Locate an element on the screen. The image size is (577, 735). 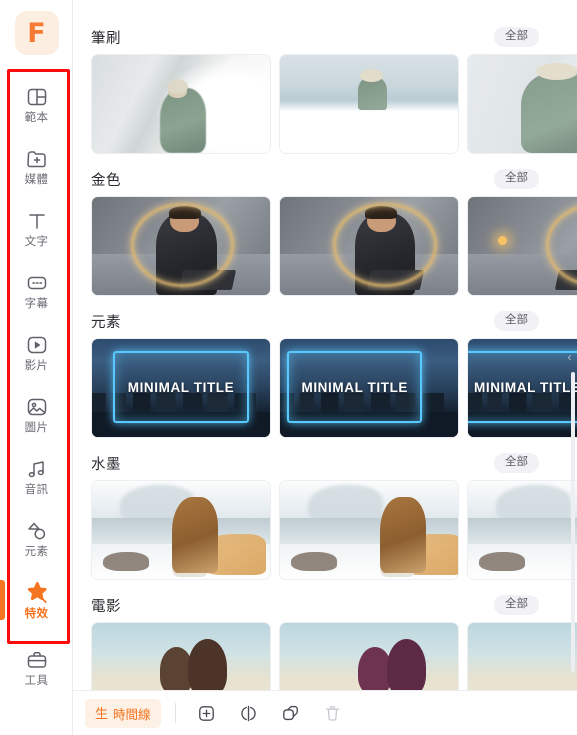
logo-mark: F is located at coordinates (36, 33).